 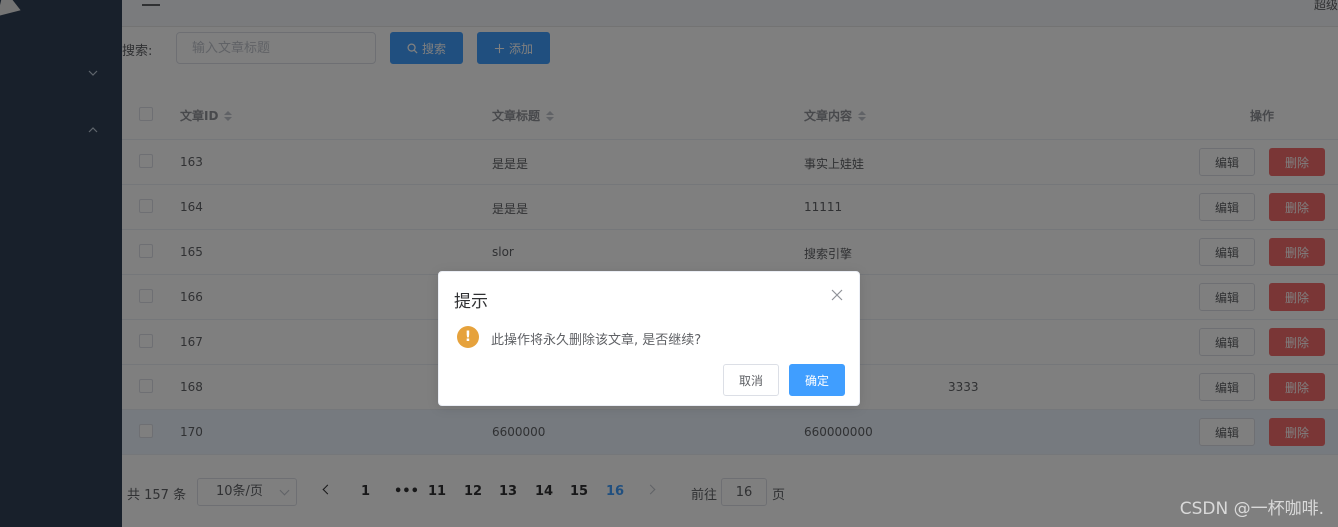 What do you see at coordinates (817, 380) in the screenshot?
I see `confirm-button: 确定` at bounding box center [817, 380].